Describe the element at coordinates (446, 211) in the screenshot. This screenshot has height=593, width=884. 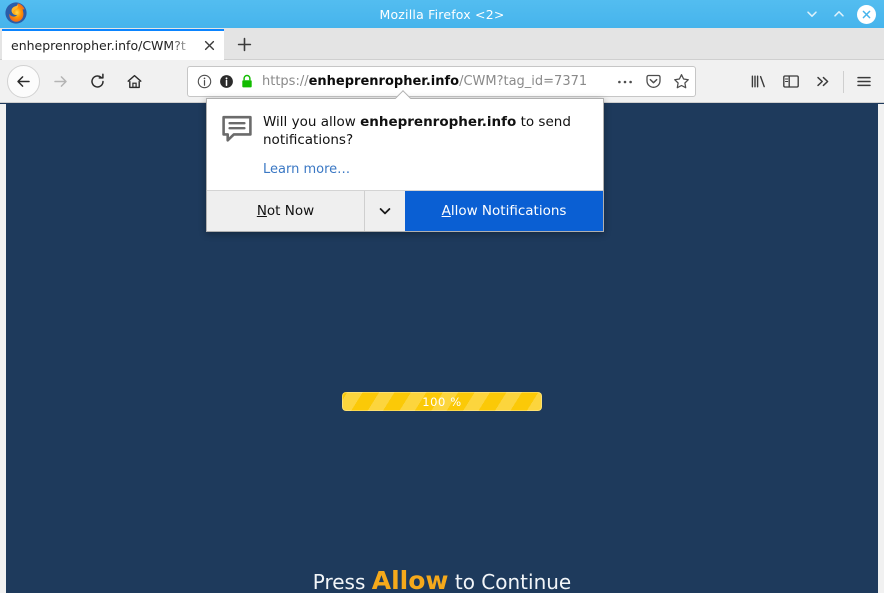
I see `allow-accesskey: A` at that location.